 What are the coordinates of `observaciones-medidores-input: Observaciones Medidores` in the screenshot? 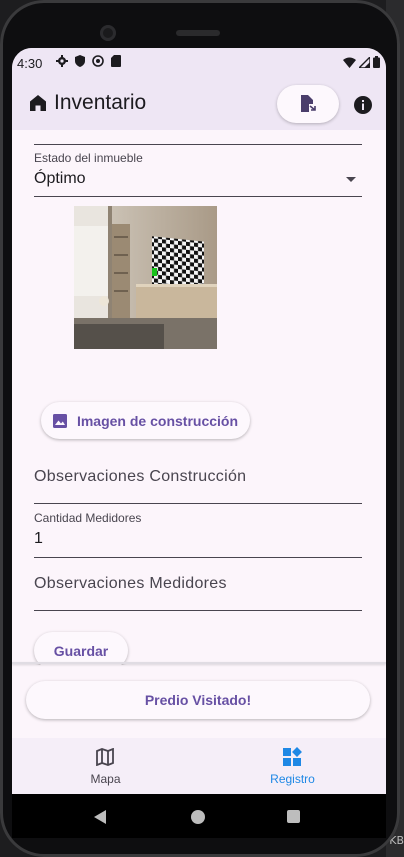 It's located at (130, 584).